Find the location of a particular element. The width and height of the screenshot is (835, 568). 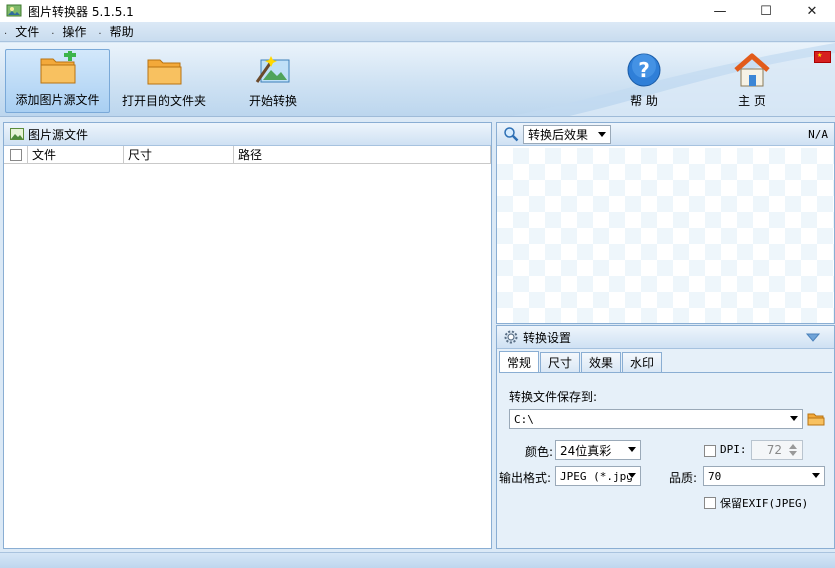

title-bar: 图片转换器 5.1.5.1 — ☐ ✕ is located at coordinates (417, 11).